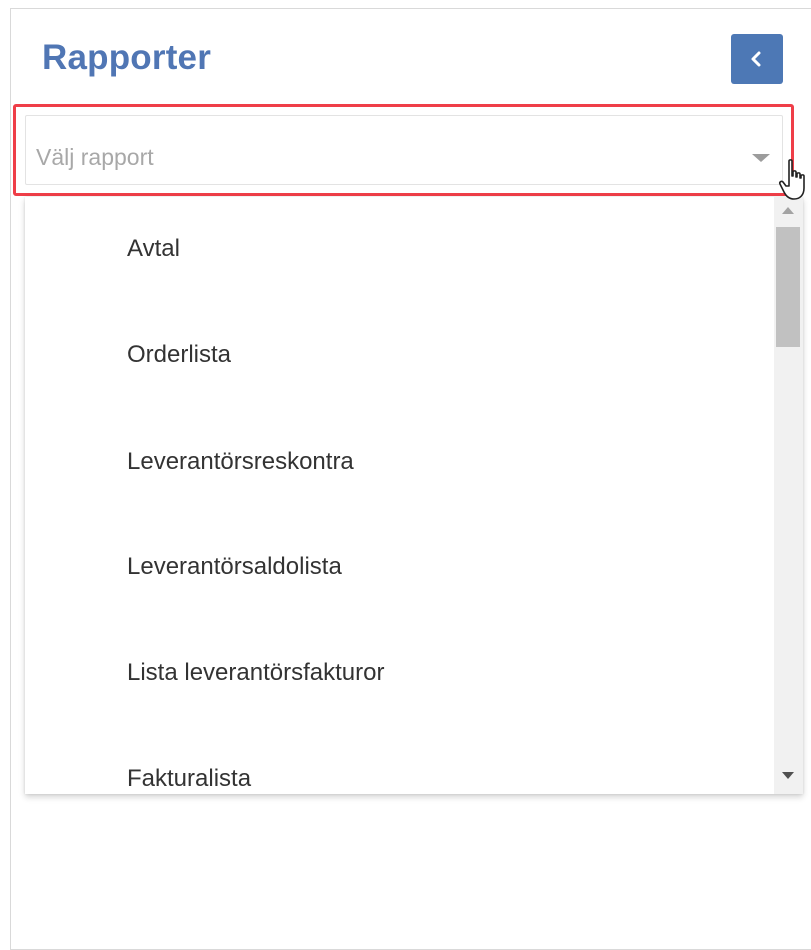 Image resolution: width=811 pixels, height=950 pixels. I want to click on chevron-left-icon, so click(756, 59).